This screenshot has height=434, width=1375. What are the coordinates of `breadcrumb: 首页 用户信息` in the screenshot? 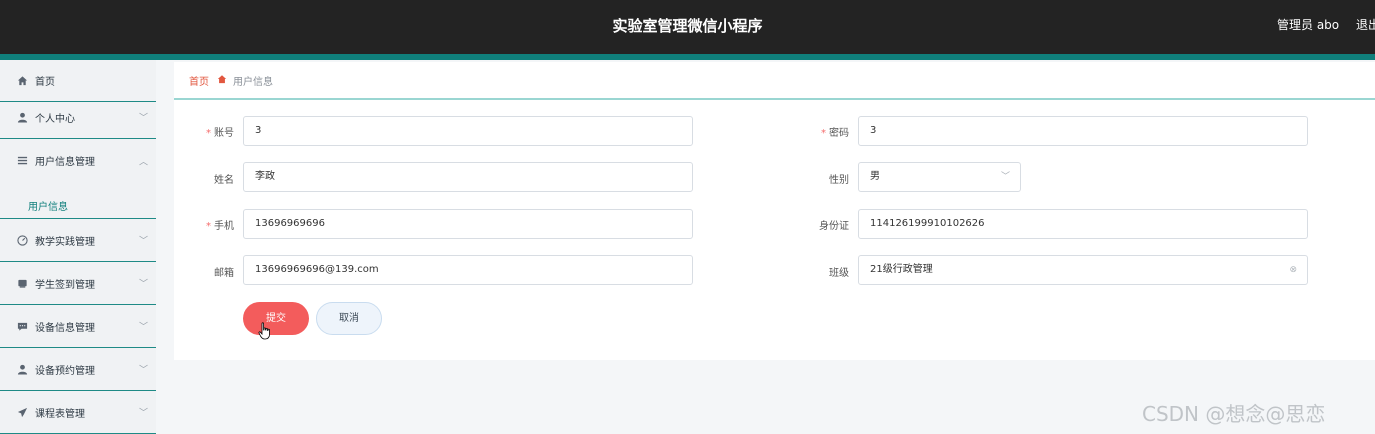 It's located at (231, 80).